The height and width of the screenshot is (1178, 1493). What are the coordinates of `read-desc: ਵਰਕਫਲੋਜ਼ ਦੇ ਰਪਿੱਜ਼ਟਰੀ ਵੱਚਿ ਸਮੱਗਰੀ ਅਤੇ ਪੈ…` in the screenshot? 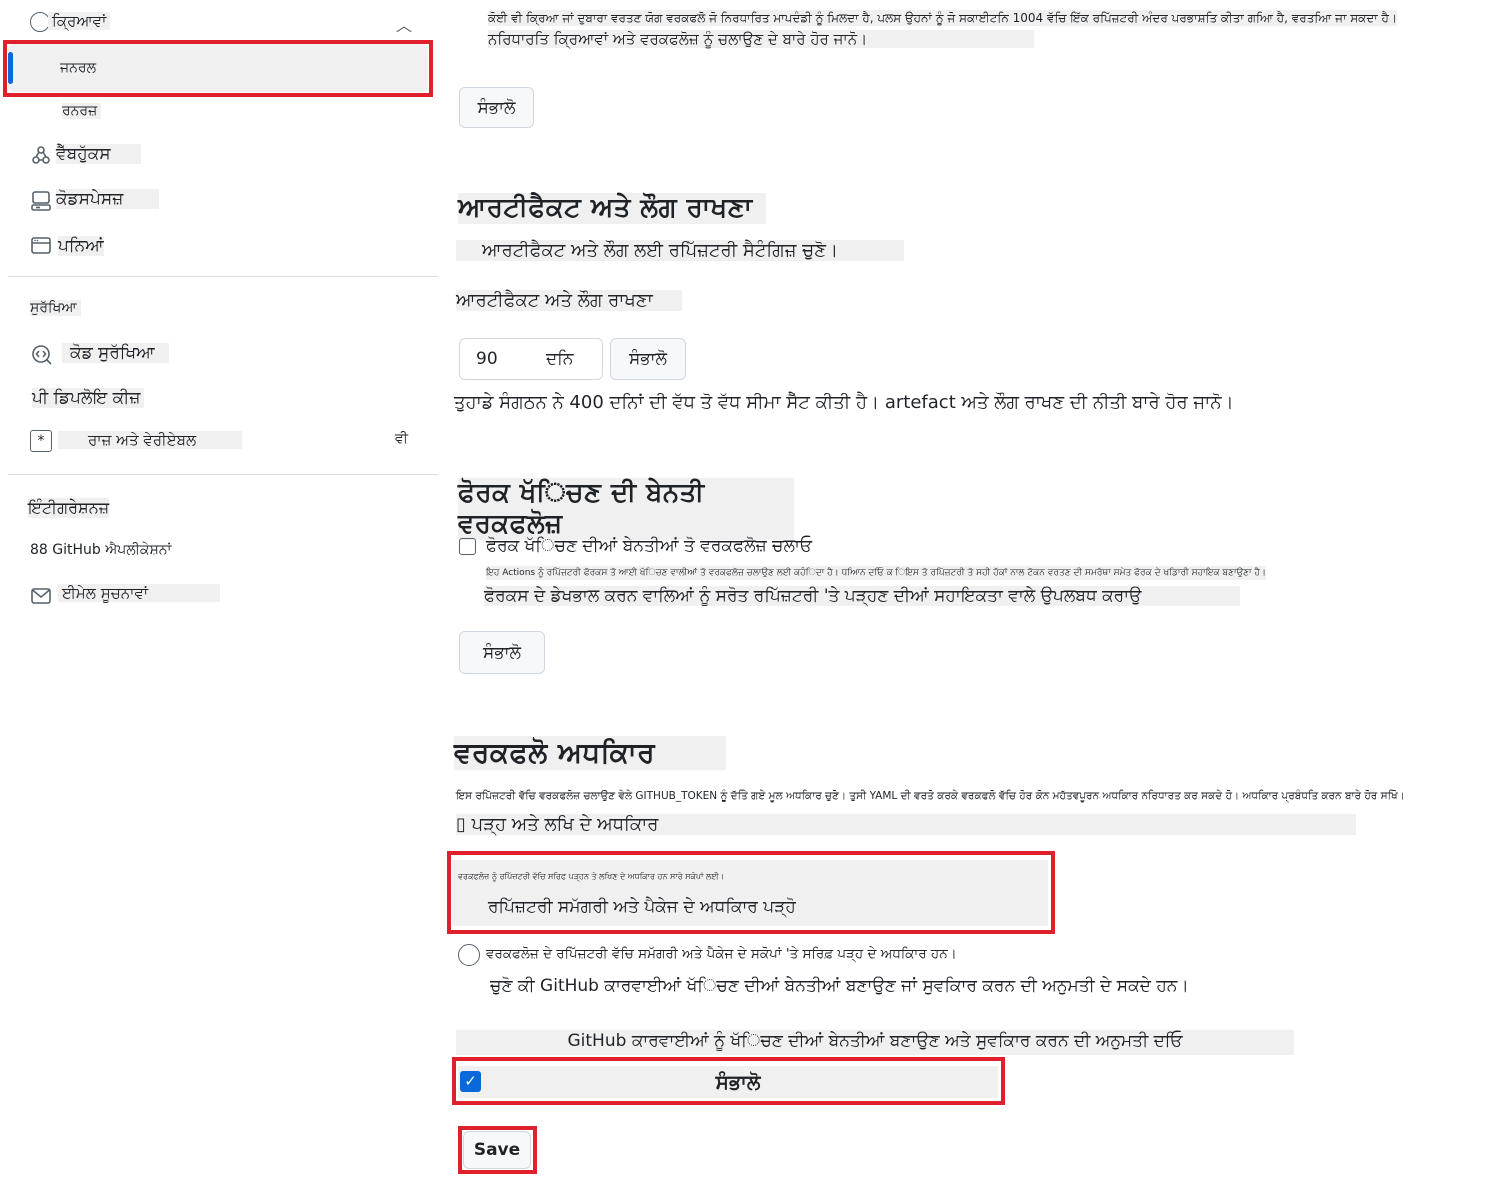 It's located at (721, 954).